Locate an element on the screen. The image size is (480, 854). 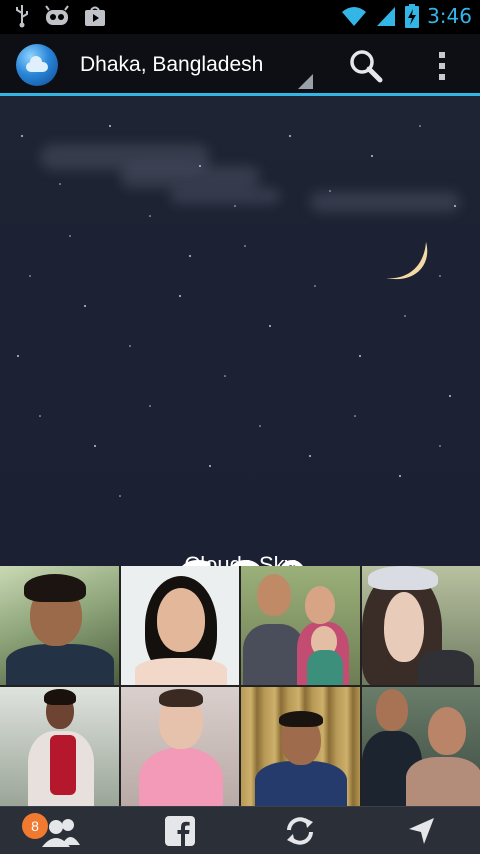
dropdown-caret-icon is located at coordinates (305, 81).